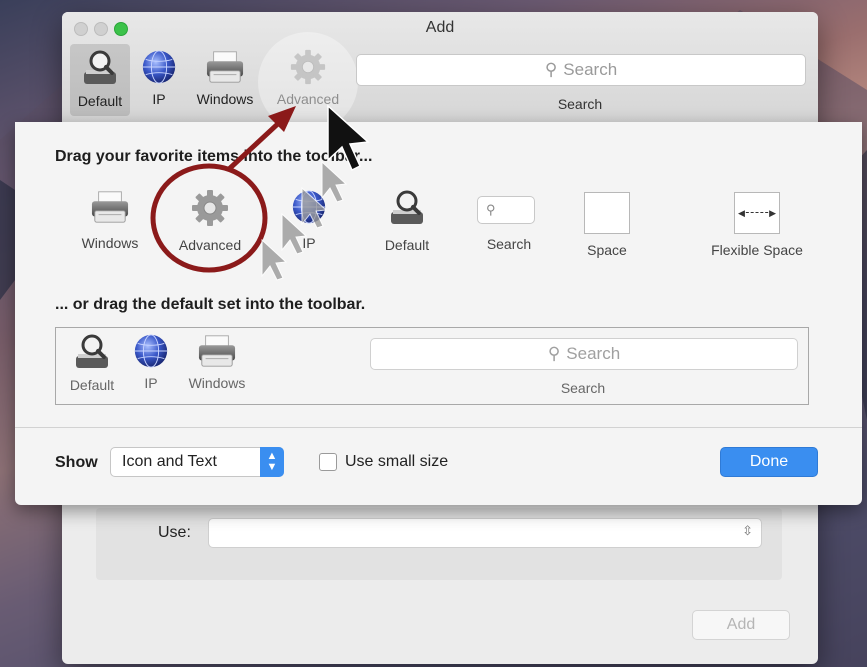 The image size is (867, 667). What do you see at coordinates (225, 99) in the screenshot?
I see `toolbar-windows-label: Windows` at bounding box center [225, 99].